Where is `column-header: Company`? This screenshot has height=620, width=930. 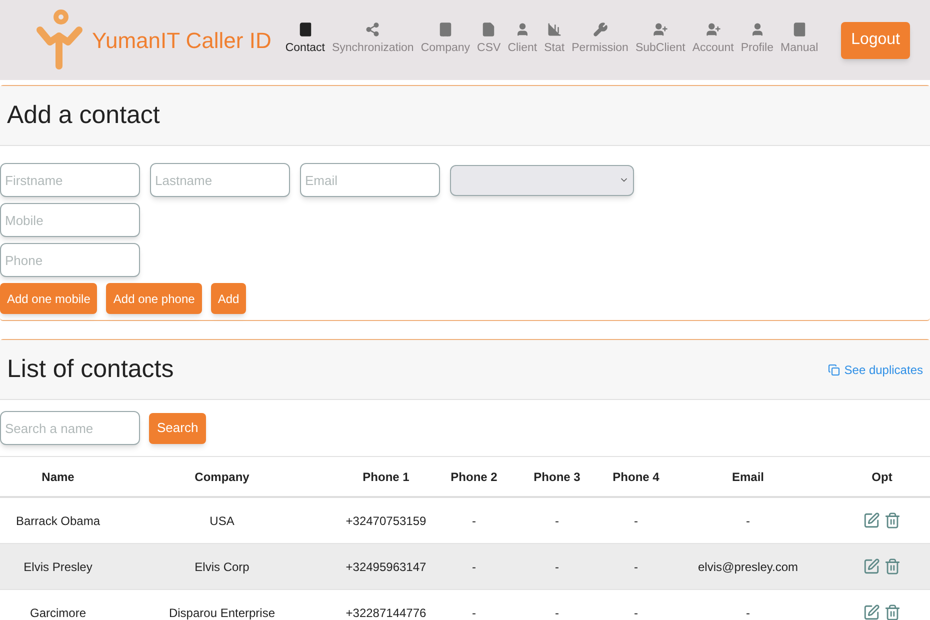
column-header: Company is located at coordinates (222, 477).